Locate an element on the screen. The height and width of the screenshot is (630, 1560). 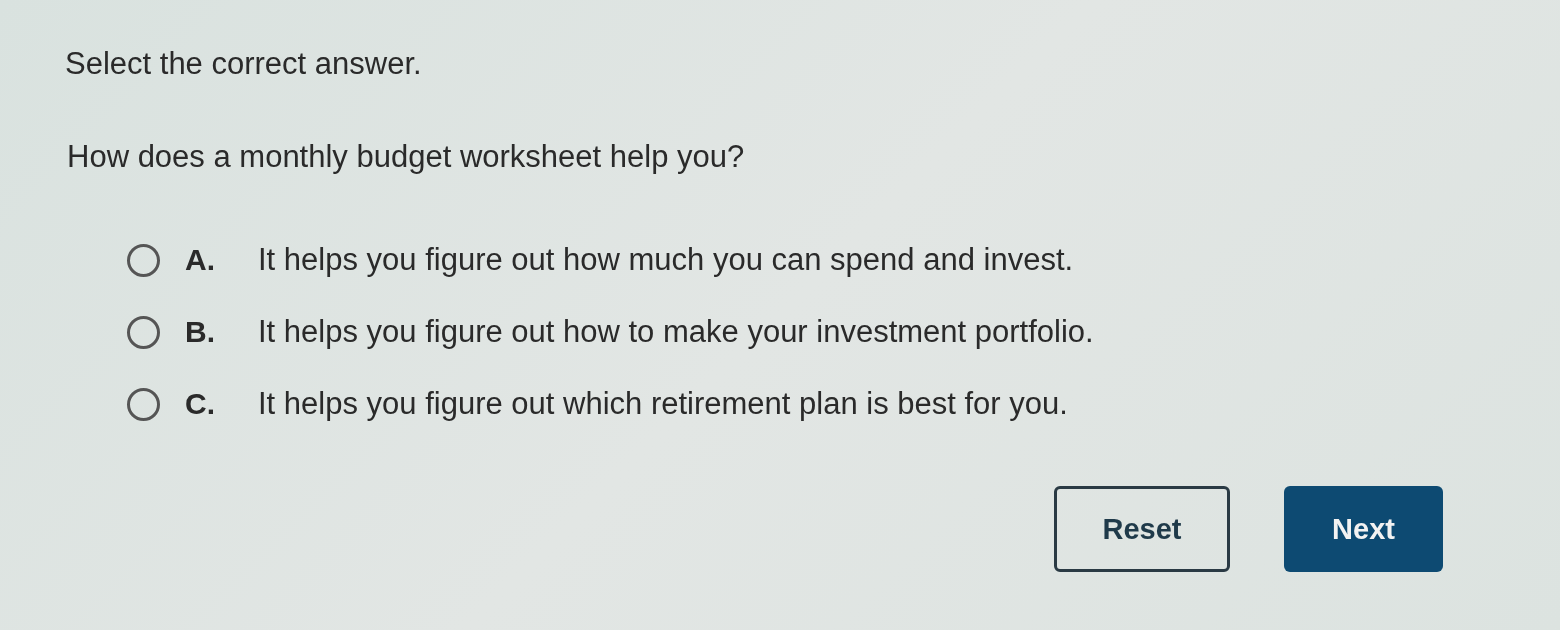
instruction-text: Select the correct answer. is located at coordinates (243, 64).